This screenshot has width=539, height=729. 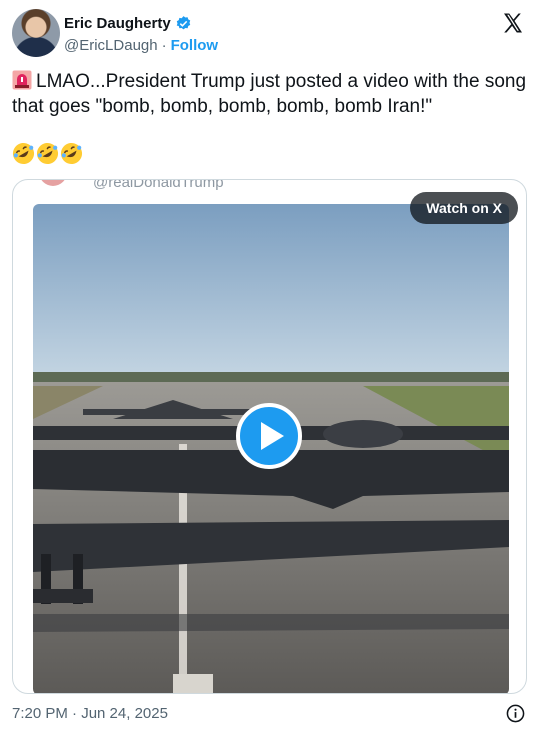 I want to click on x-logo-icon, so click(x=513, y=23).